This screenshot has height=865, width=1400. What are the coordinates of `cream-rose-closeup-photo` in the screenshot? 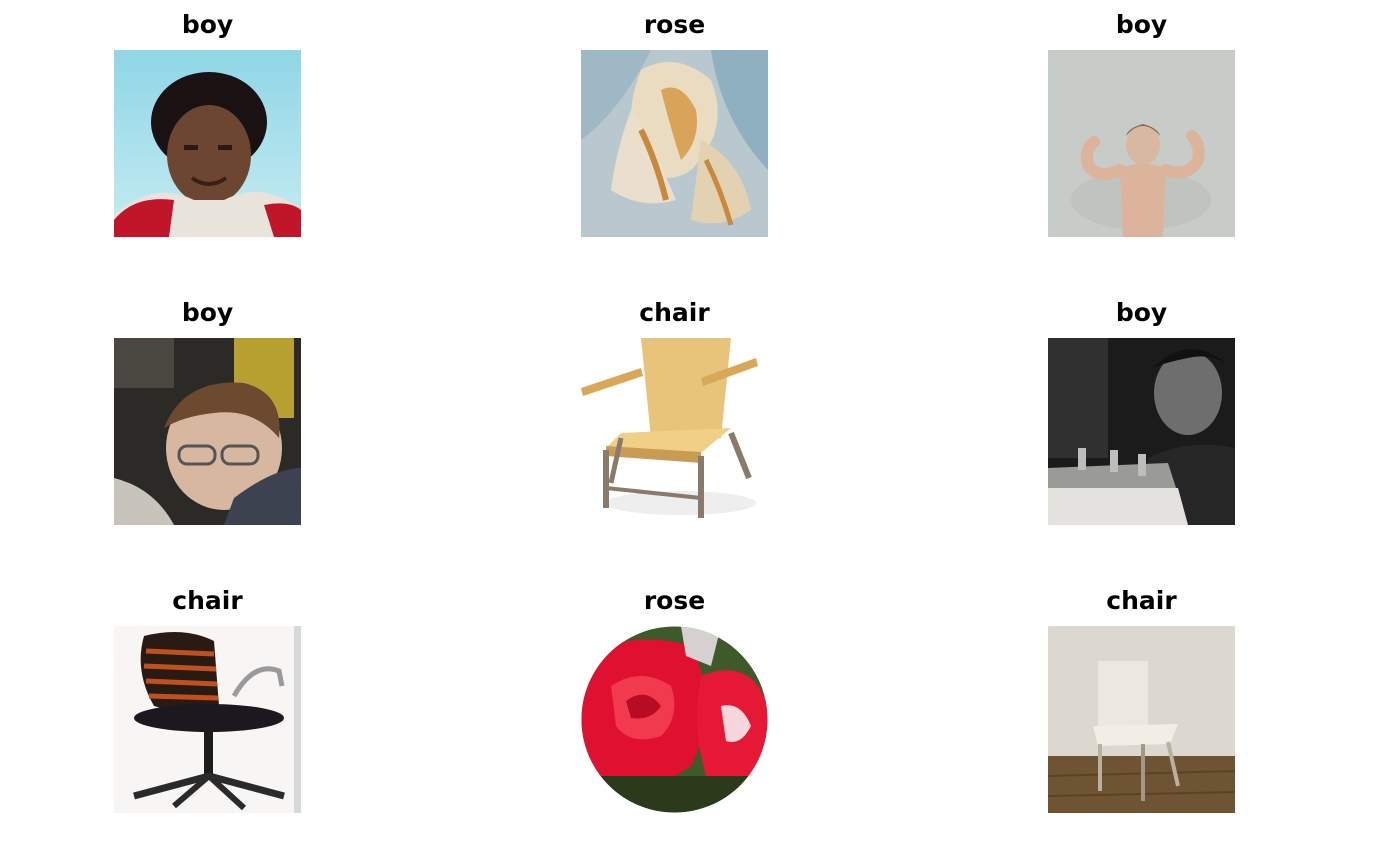 It's located at (674, 143).